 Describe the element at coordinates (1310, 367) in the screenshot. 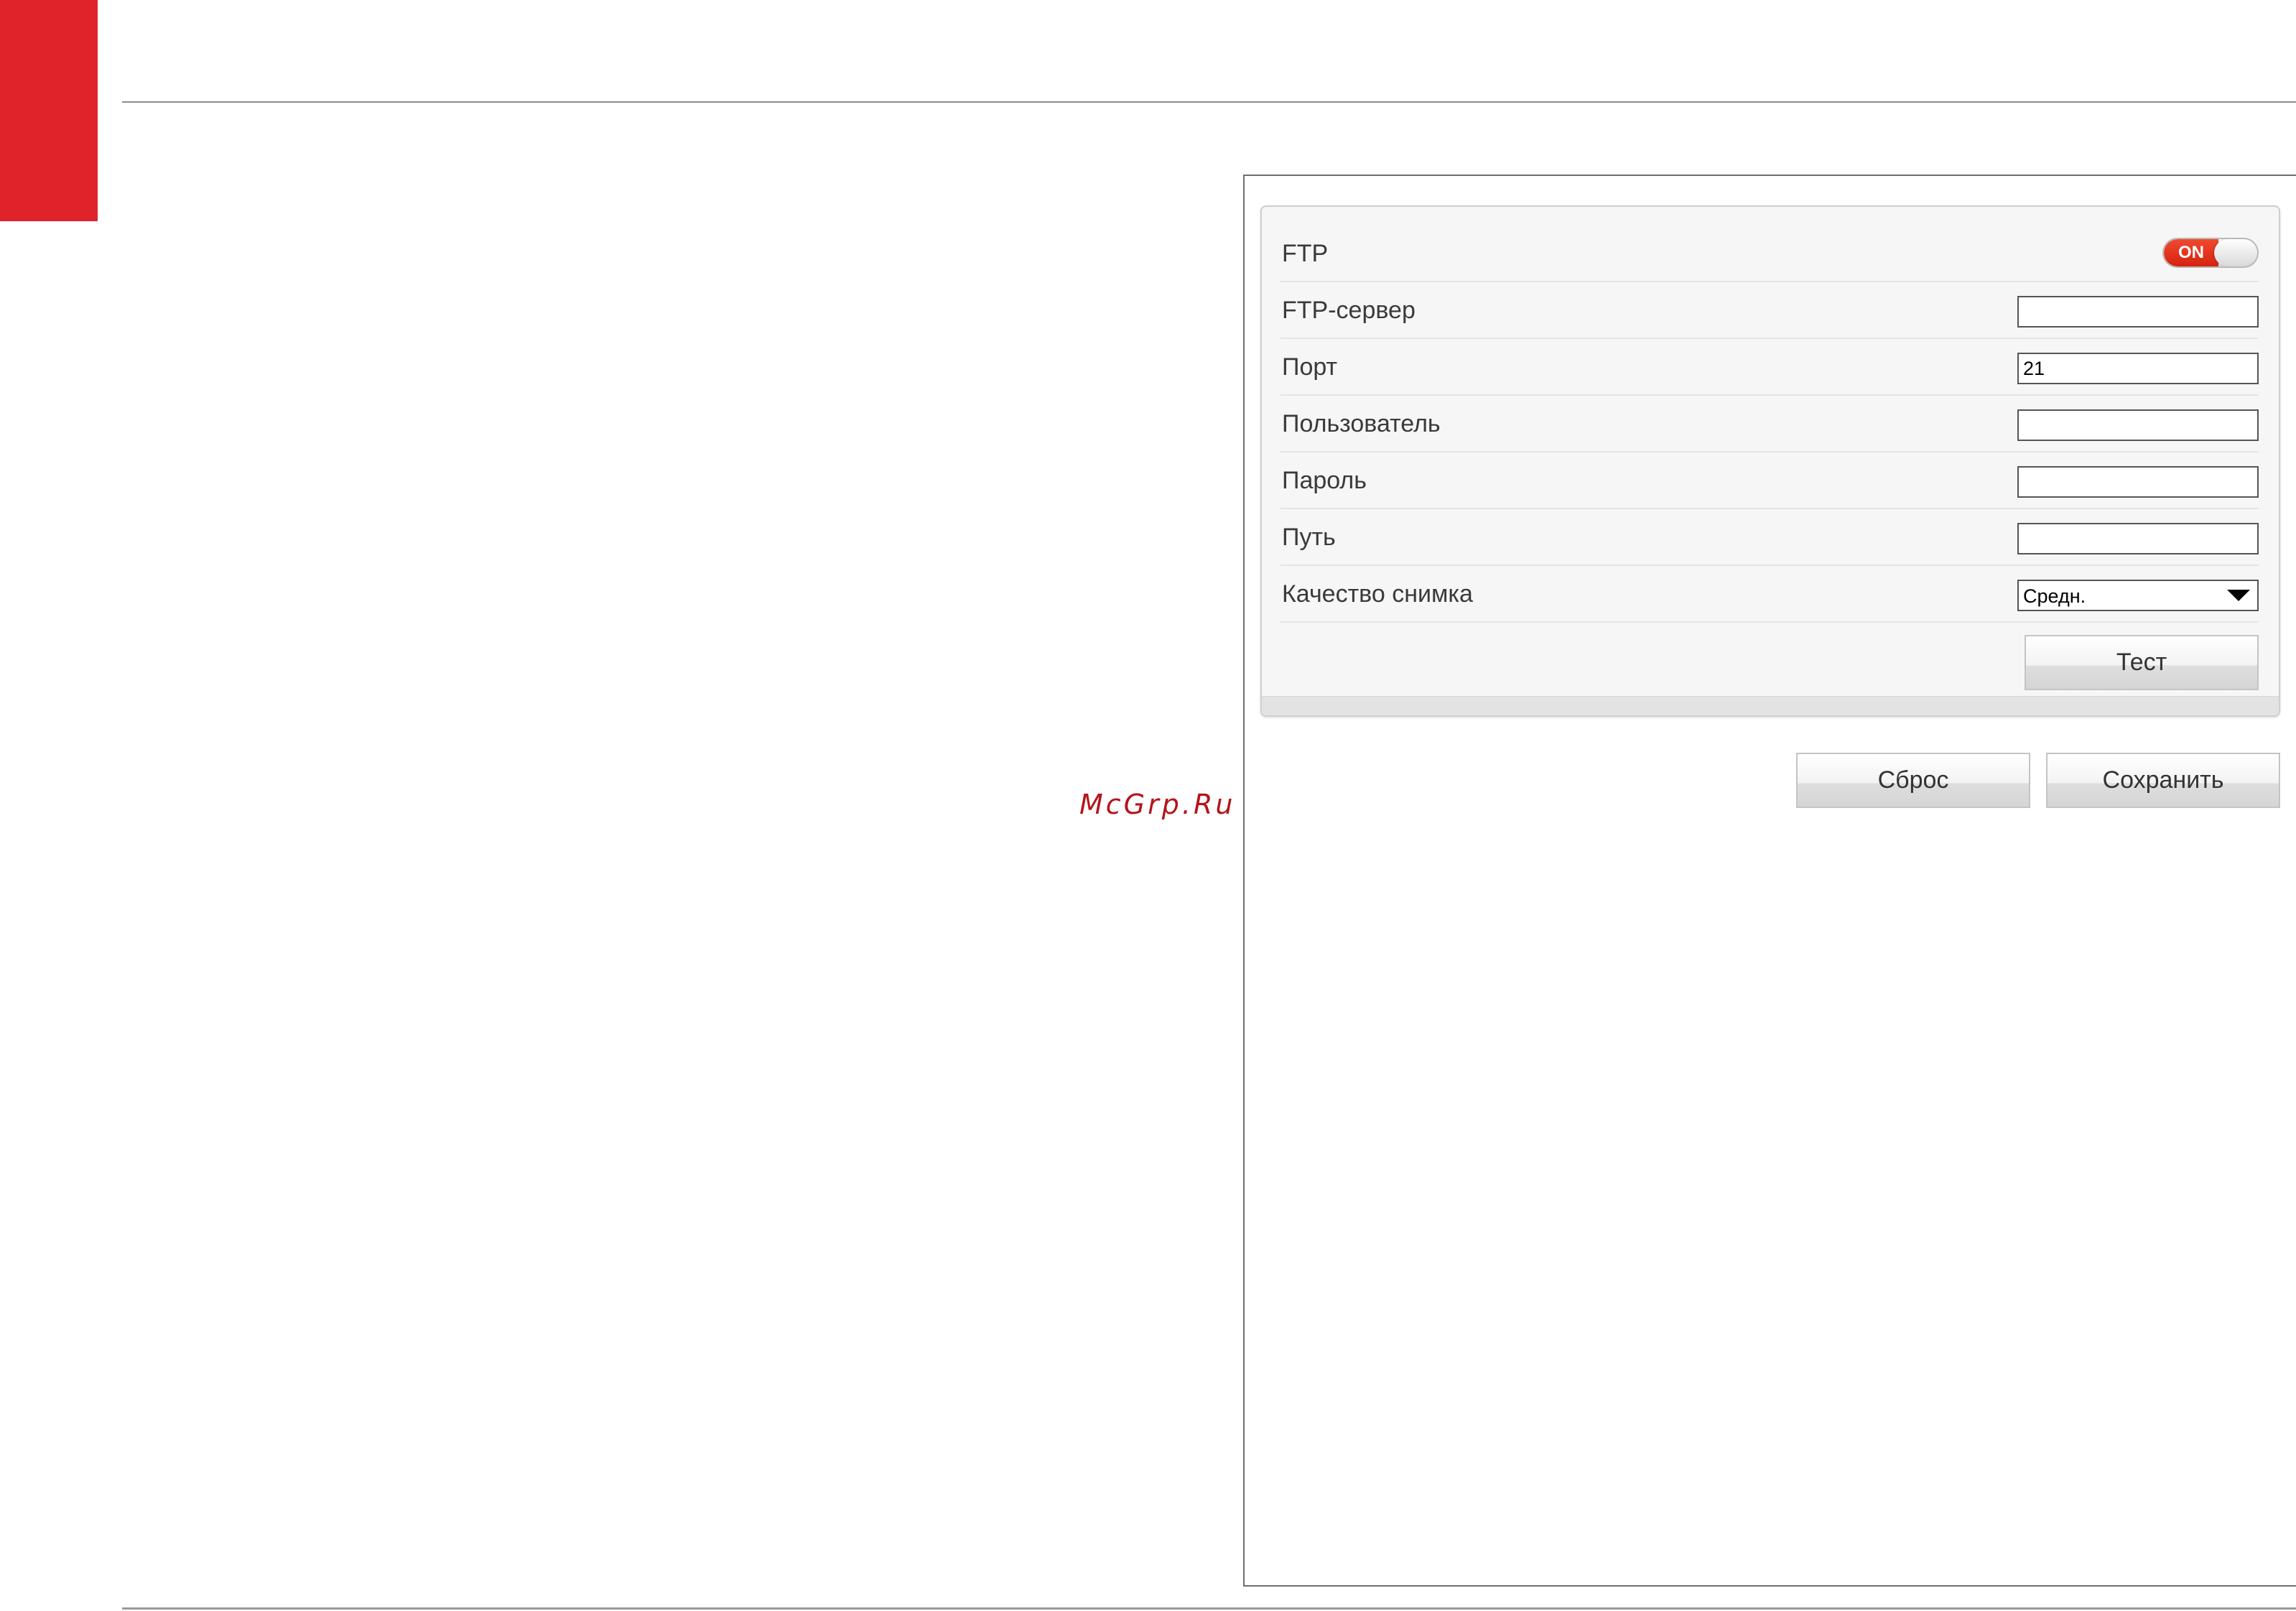

I see `port-label: Порт` at that location.